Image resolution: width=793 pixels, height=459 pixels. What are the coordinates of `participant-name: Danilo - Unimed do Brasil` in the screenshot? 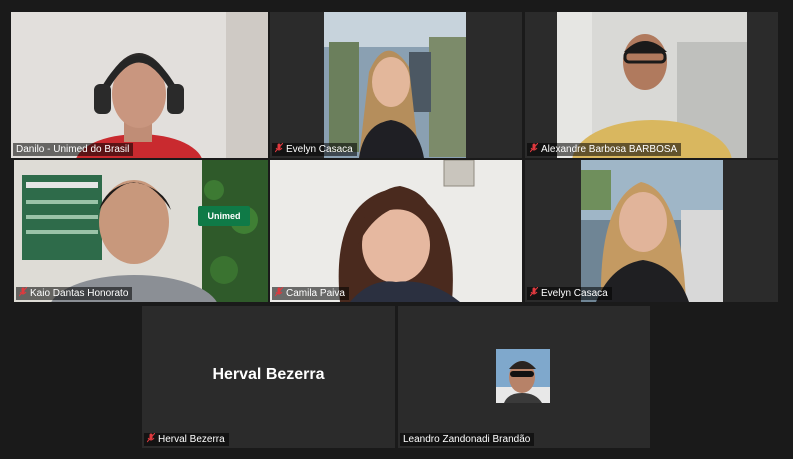 It's located at (73, 149).